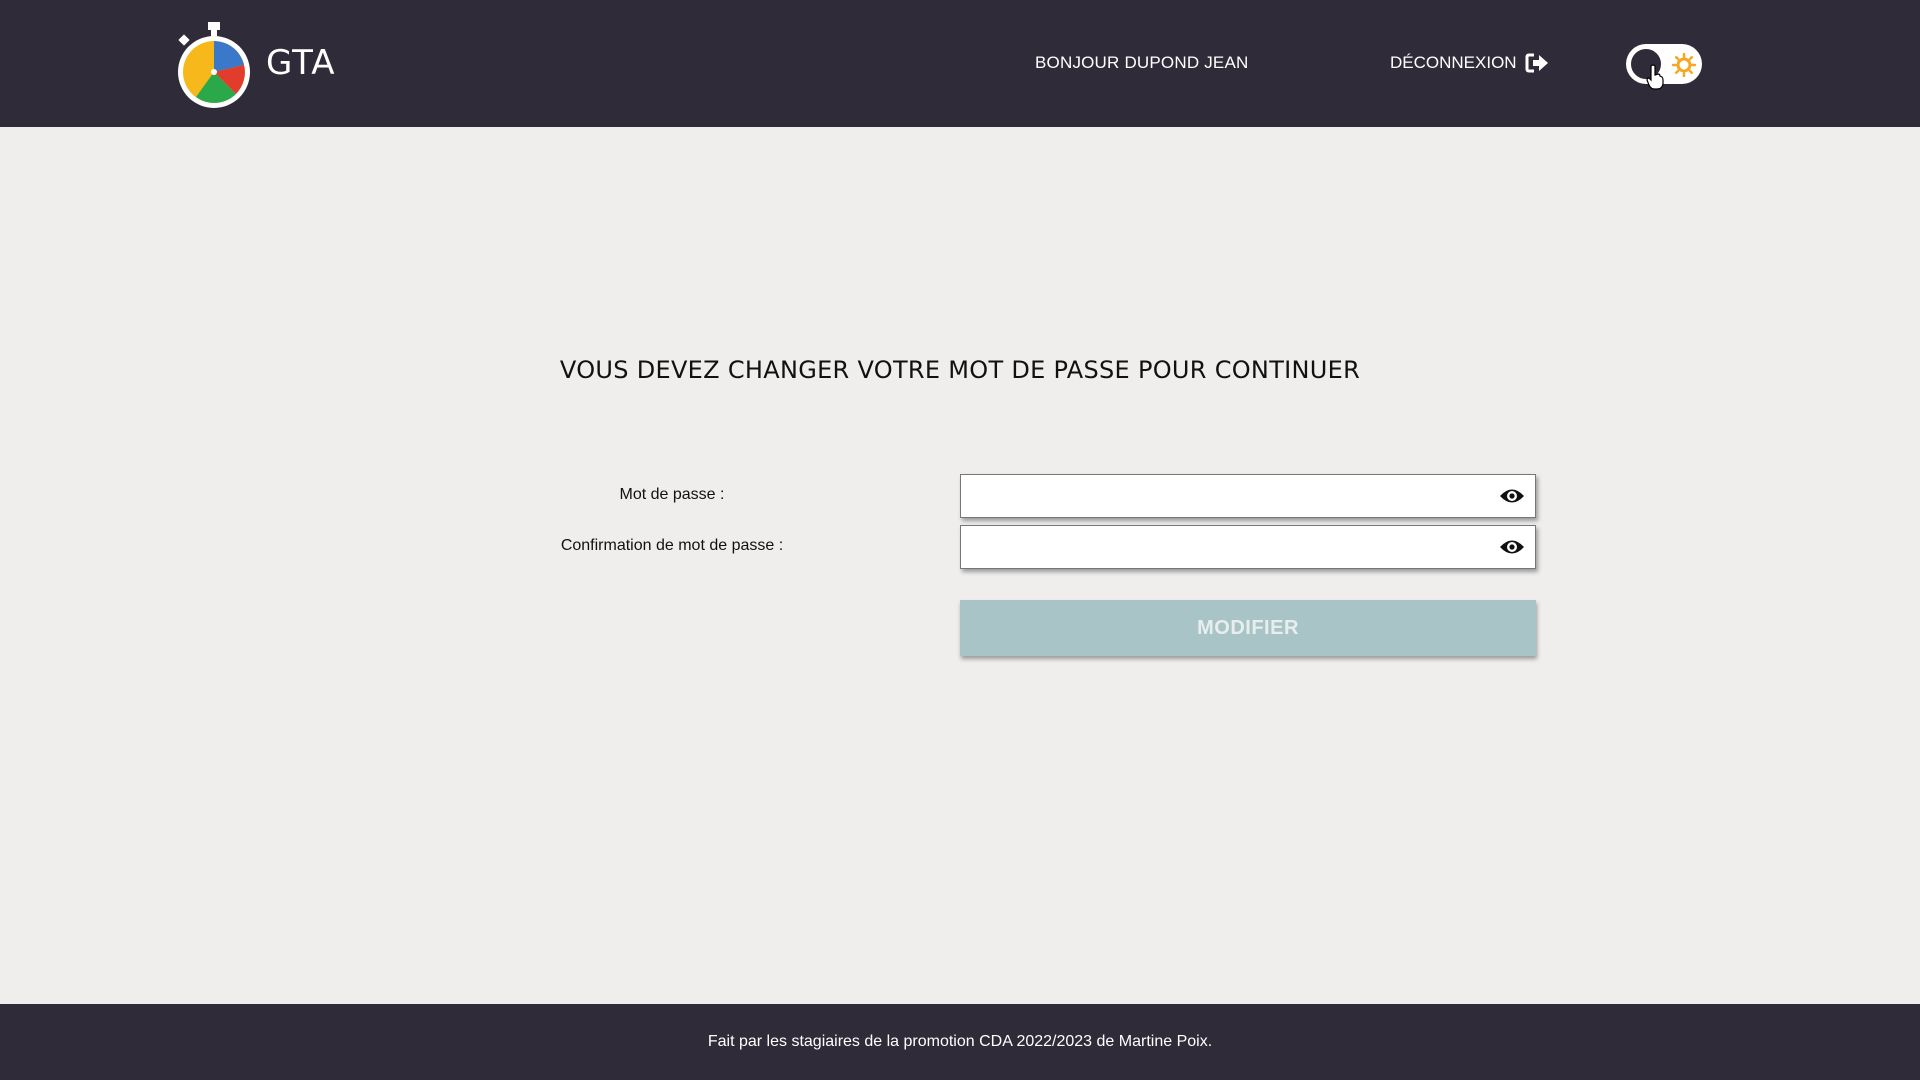 This screenshot has height=1080, width=1920. What do you see at coordinates (672, 545) in the screenshot?
I see `confirm-password-label: Confirmation de mot de passe :` at bounding box center [672, 545].